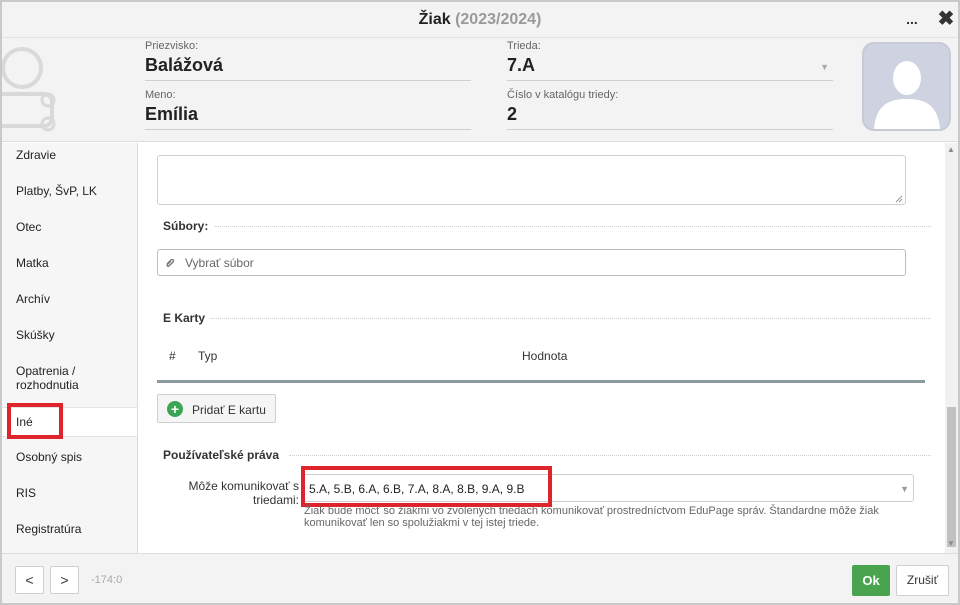  What do you see at coordinates (170, 262) in the screenshot?
I see `paperclip-icon` at bounding box center [170, 262].